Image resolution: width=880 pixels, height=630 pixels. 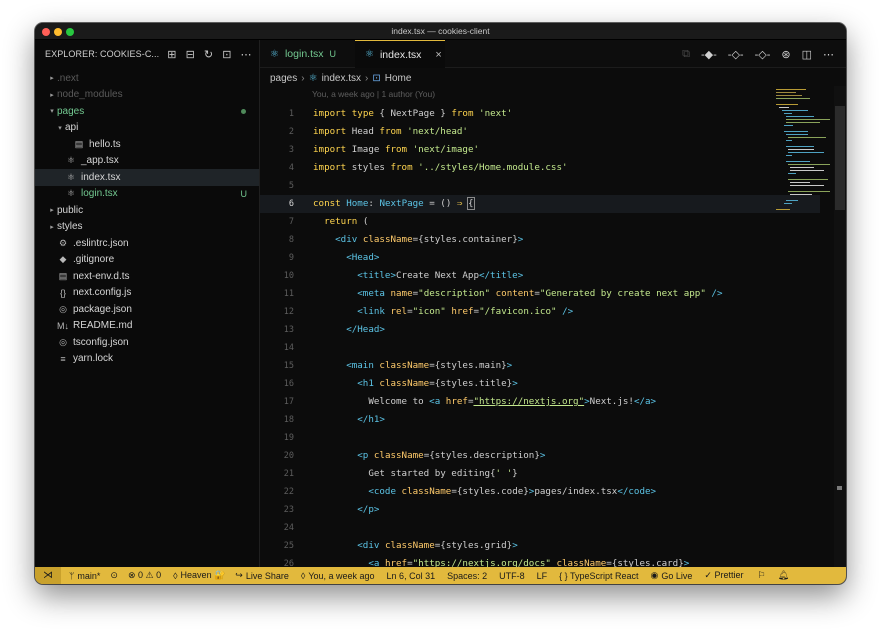 What do you see at coordinates (267, 575) in the screenshot?
I see `live-share-label: Live Share` at bounding box center [267, 575].